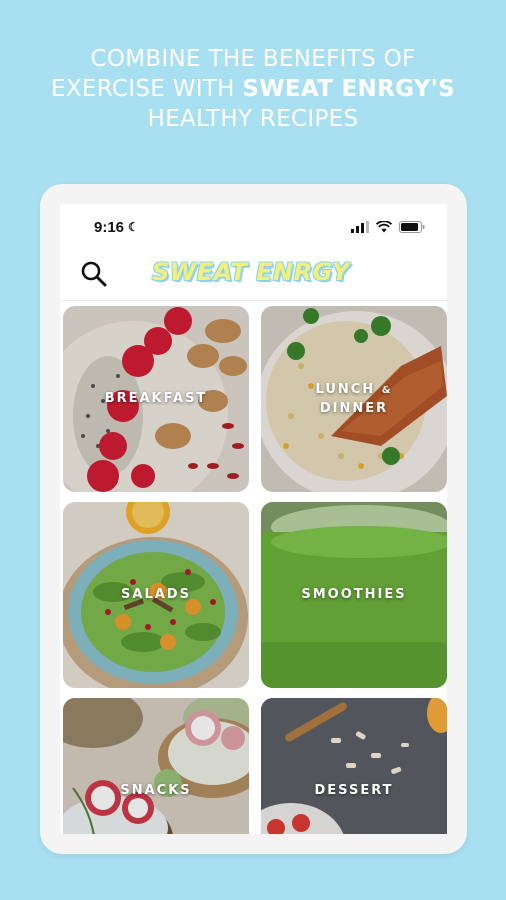 This screenshot has height=900, width=506. I want to click on signal-icon, so click(360, 227).